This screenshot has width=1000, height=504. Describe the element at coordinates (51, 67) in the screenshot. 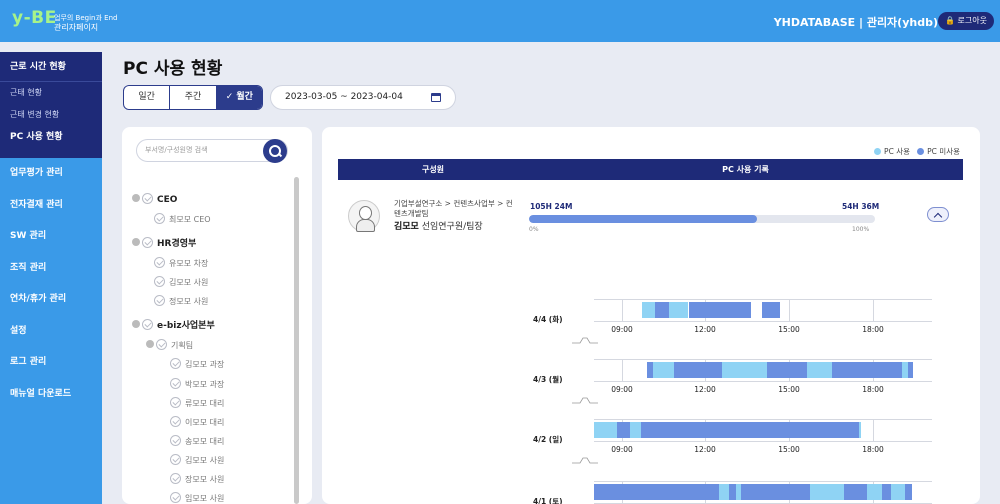

I see `sidebar-group-title: 근로 시간 현황` at that location.